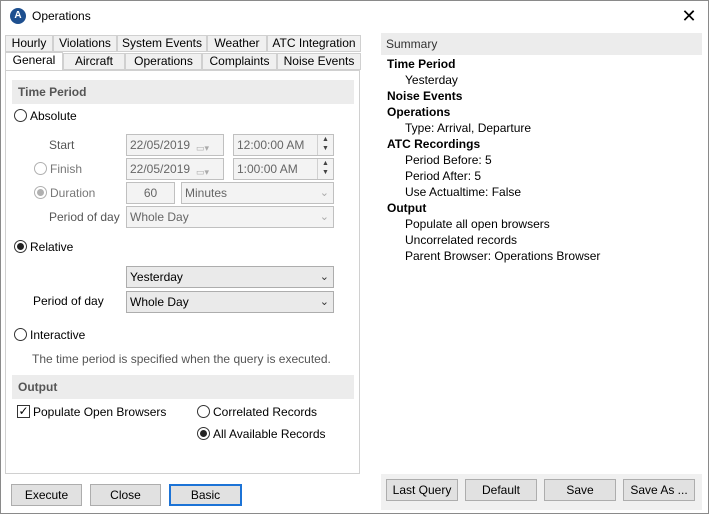 This screenshot has height=514, width=709. Describe the element at coordinates (265, 412) in the screenshot. I see `correlated-records-label: Correlated Records` at that location.